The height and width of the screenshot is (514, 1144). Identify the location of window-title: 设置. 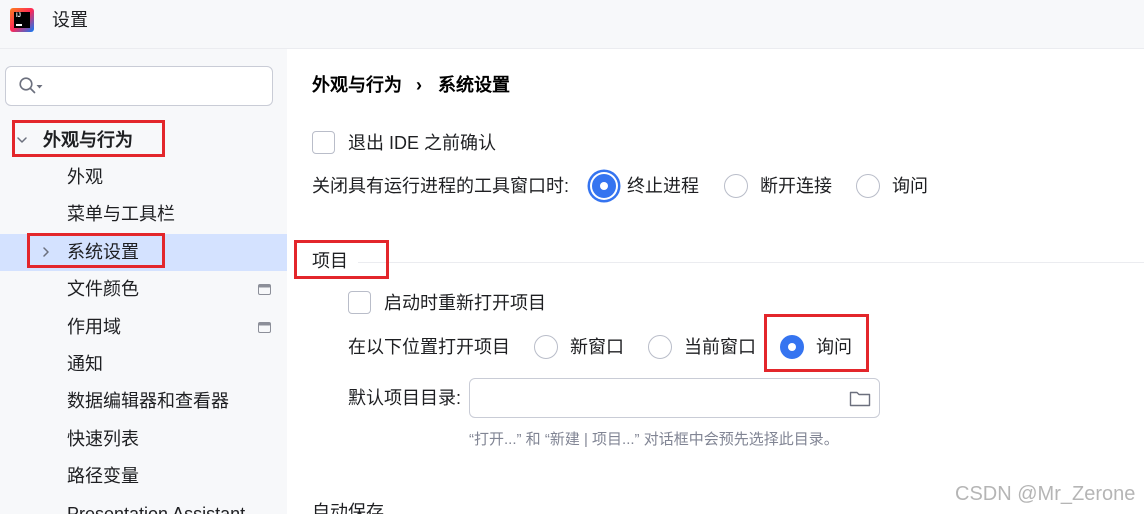
(70, 20).